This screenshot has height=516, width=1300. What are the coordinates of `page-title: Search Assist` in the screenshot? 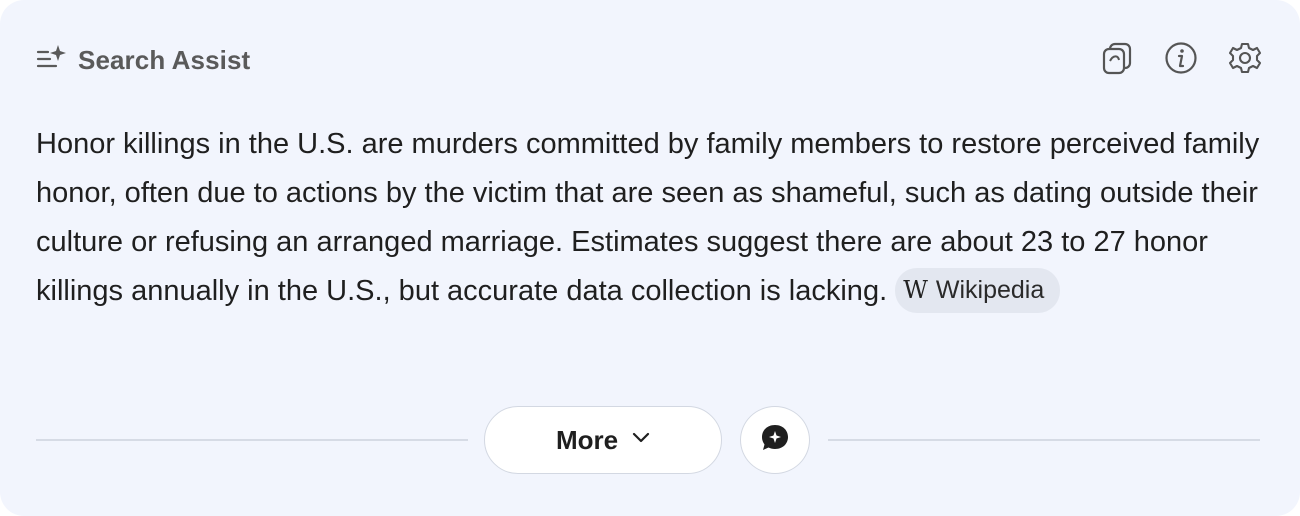 It's located at (164, 59).